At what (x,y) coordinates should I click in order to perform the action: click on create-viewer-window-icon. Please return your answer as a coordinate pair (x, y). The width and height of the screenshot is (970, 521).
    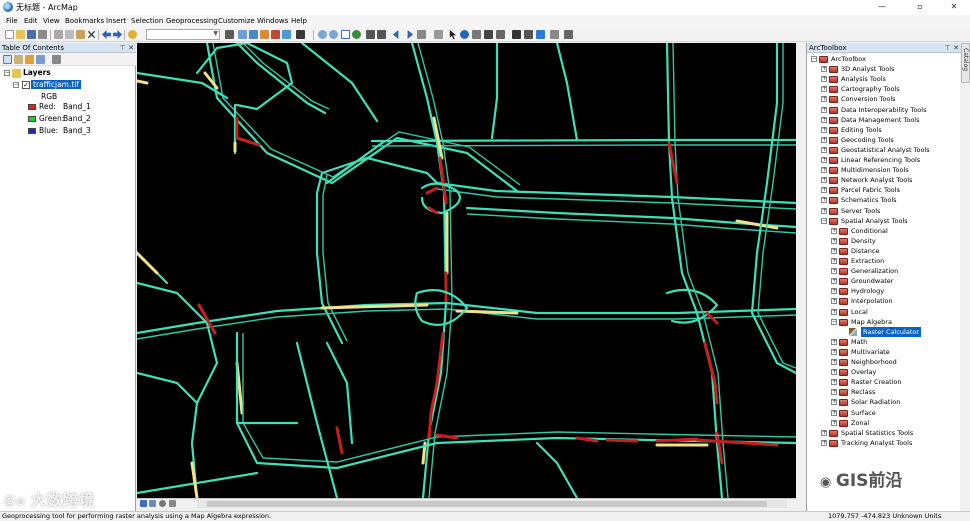
    Looking at the image, I should click on (568, 34).